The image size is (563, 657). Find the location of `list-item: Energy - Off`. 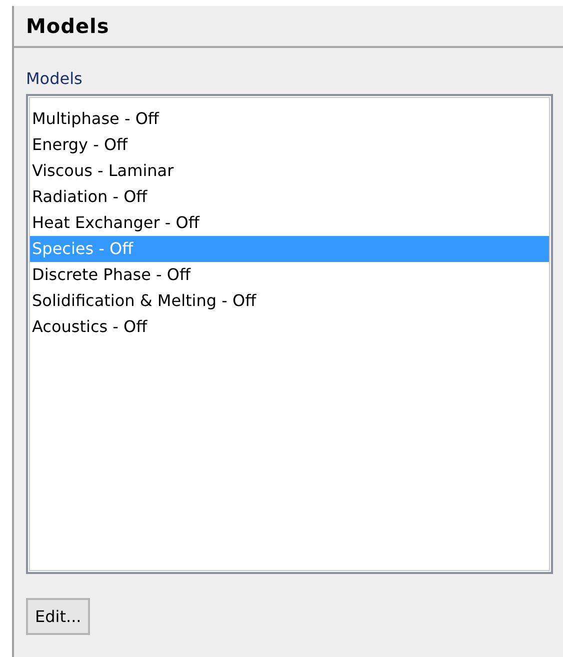

list-item: Energy - Off is located at coordinates (289, 145).